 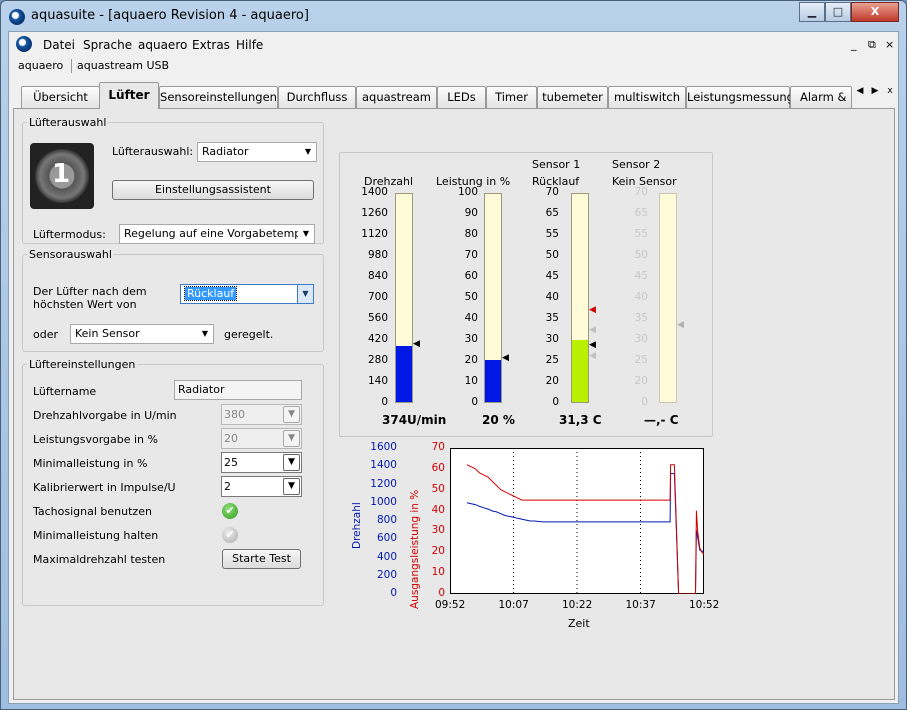 What do you see at coordinates (40, 65) in the screenshot?
I see `device-aquaero: aquaero` at bounding box center [40, 65].